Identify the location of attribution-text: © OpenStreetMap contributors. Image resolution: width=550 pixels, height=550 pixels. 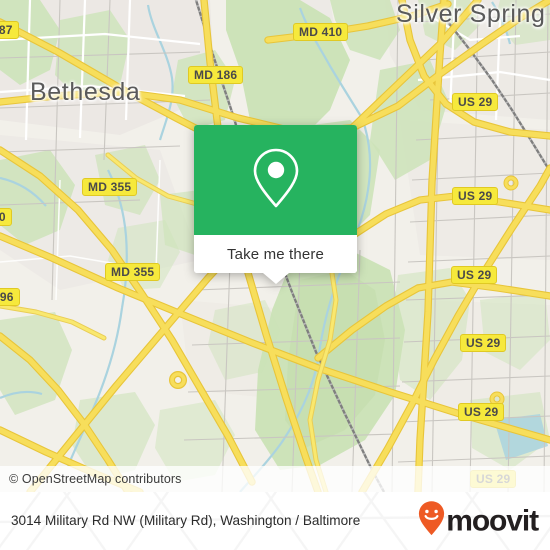
(95, 479).